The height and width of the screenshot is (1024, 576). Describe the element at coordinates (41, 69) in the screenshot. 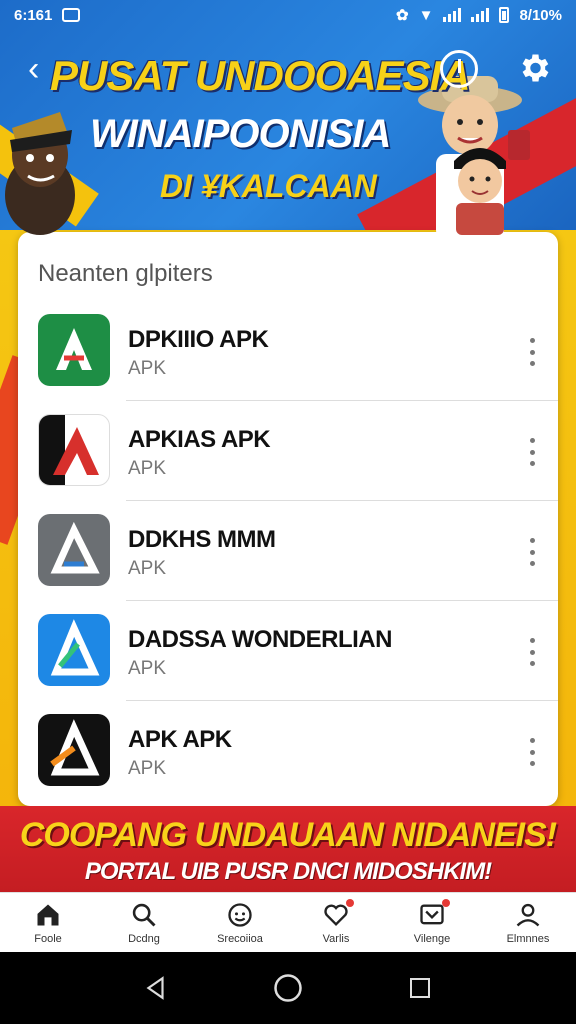

I see `back-chevron-icon: ‹` at that location.